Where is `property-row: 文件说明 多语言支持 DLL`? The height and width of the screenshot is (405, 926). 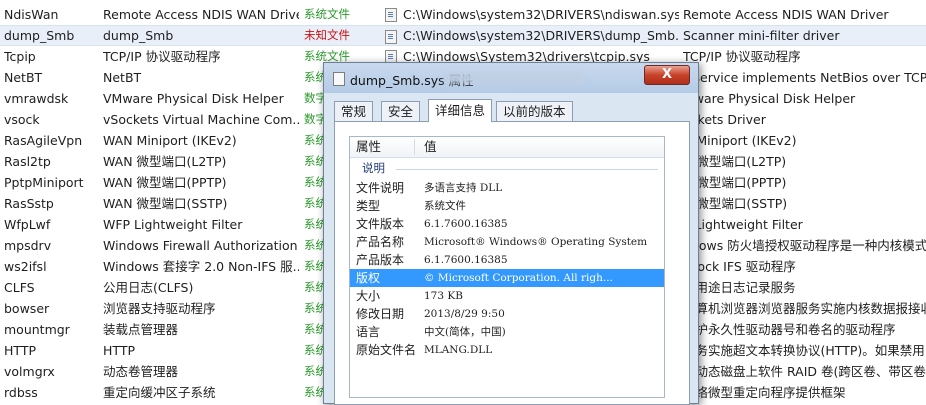
property-row: 文件说明 多语言支持 DLL is located at coordinates (507, 188).